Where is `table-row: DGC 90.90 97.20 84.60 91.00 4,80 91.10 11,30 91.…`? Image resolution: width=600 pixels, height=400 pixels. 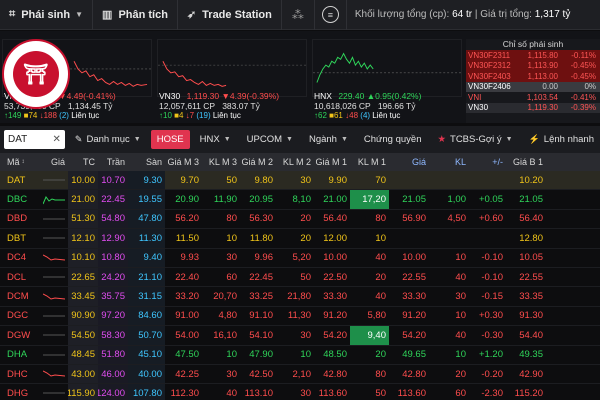
table-row: DGC 90.90 97.20 84.60 91.00 4,80 91.10 11,30 91.… is located at coordinates (300, 316).